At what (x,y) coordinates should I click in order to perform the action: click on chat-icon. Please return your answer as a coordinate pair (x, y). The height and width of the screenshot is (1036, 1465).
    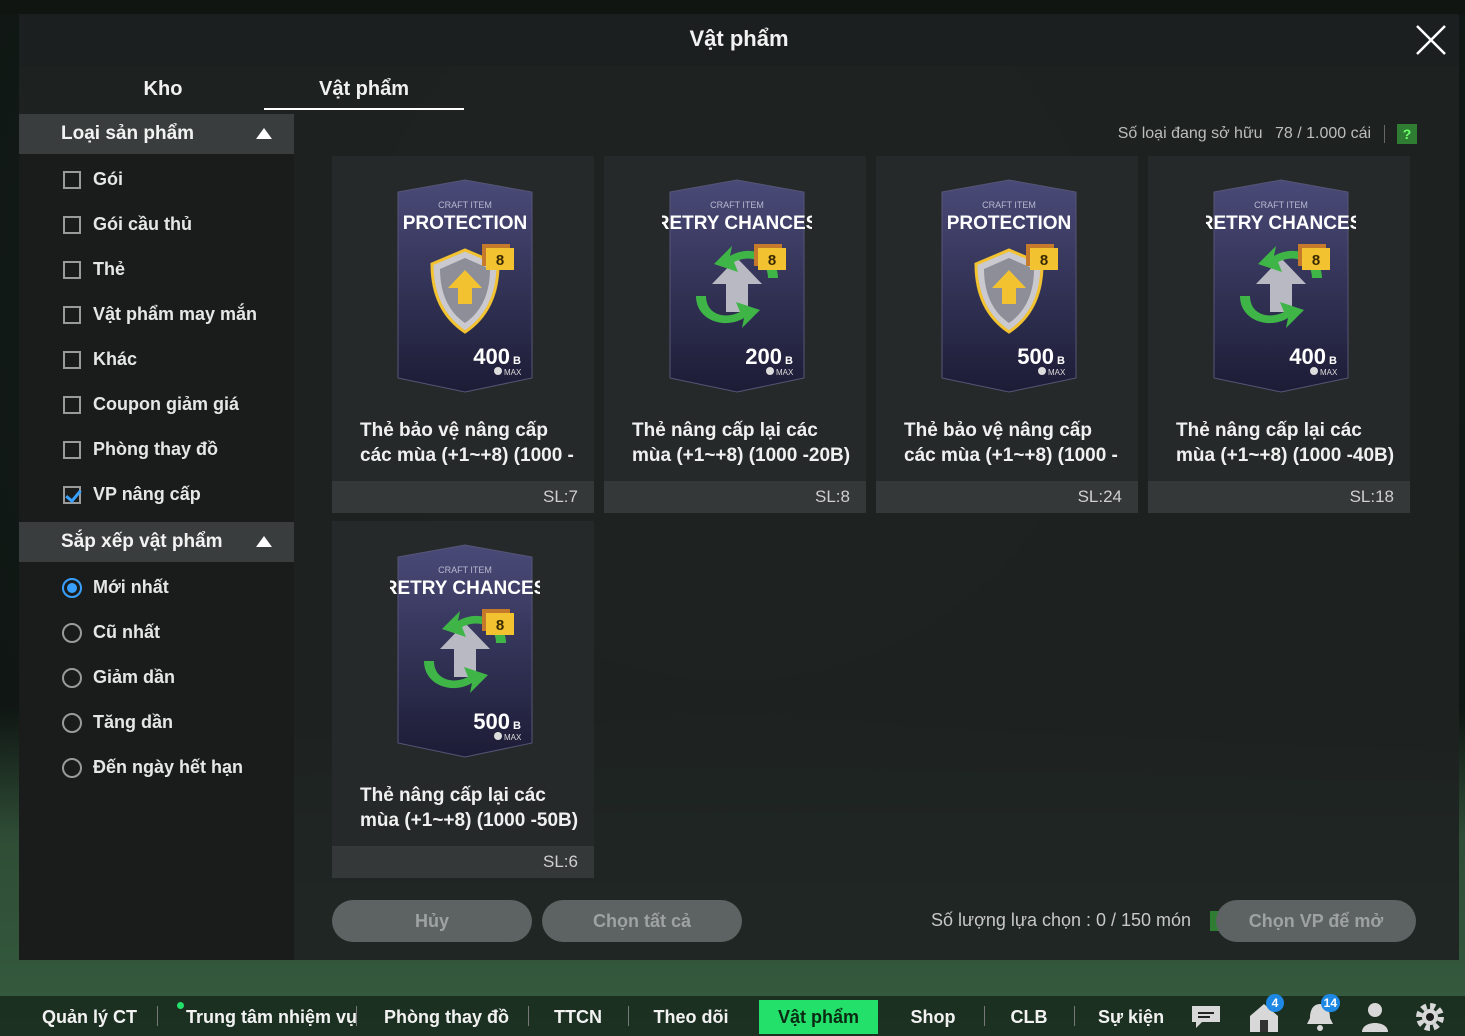
    Looking at the image, I should click on (1206, 1016).